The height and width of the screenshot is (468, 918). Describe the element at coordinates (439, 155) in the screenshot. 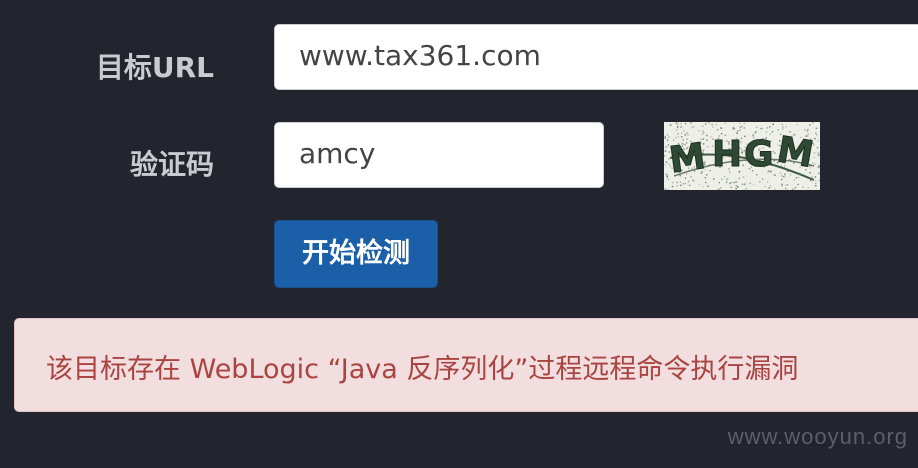

I see `captcha-input: amcy` at that location.